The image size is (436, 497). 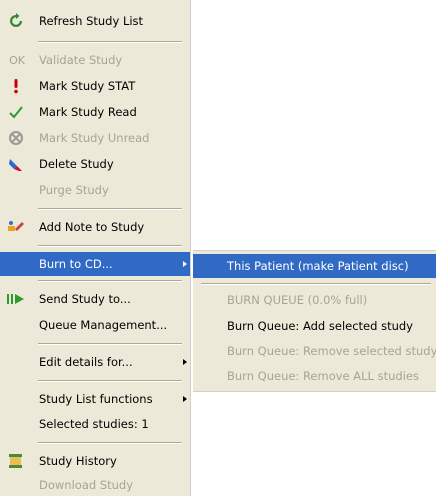 I want to click on burn-queue-remove-selected-item: Burn Queue: Remove selected study, so click(x=314, y=351).